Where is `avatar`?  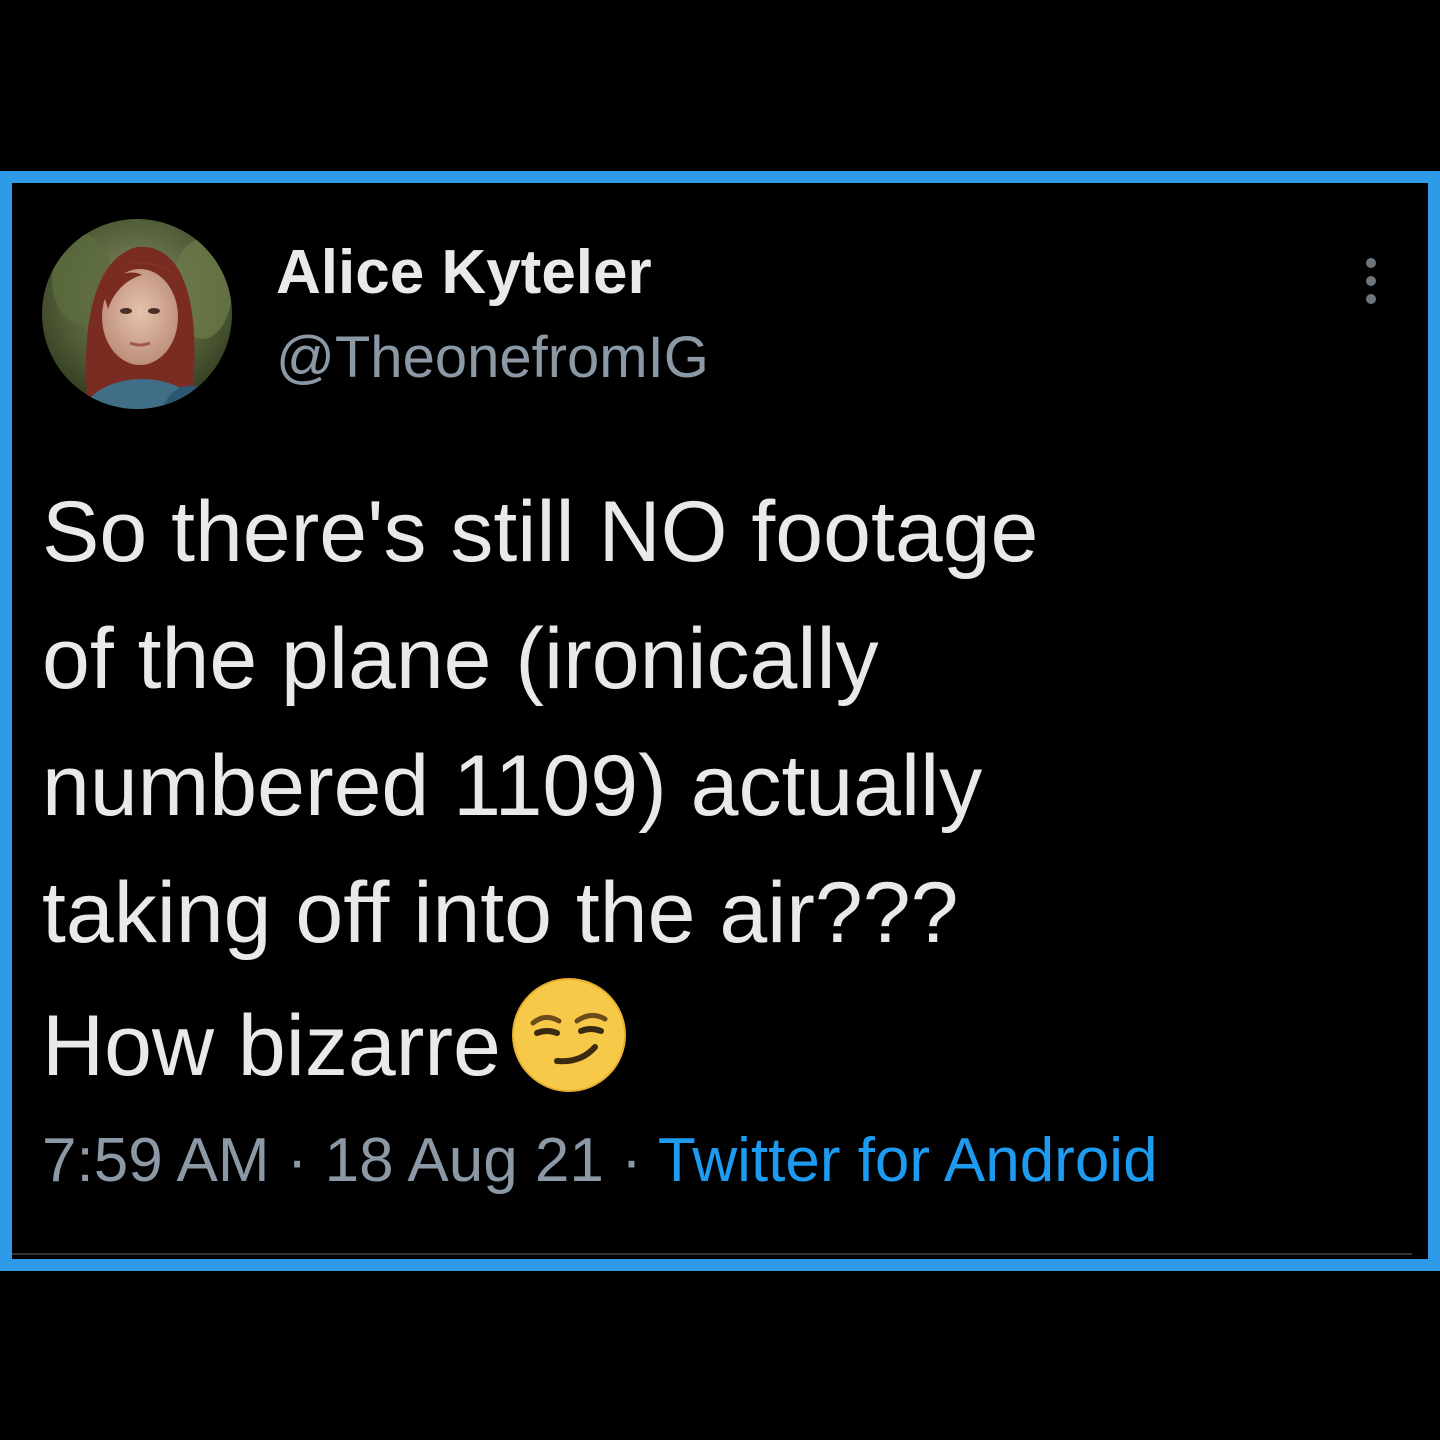
avatar is located at coordinates (137, 314).